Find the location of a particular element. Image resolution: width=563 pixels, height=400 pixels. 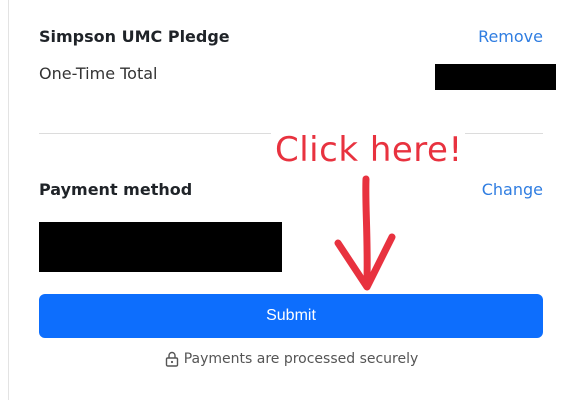

payment-method-label: Payment method is located at coordinates (116, 189).